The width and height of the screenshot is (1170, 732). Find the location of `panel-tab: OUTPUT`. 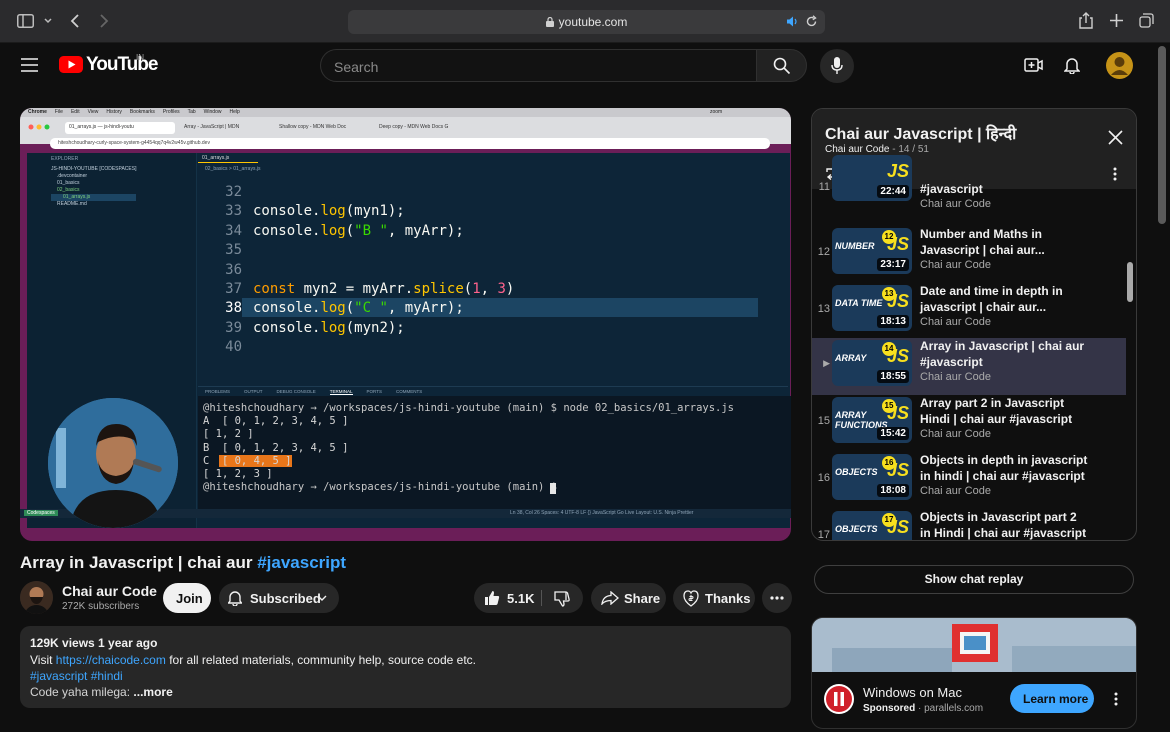

panel-tab: OUTPUT is located at coordinates (253, 391).